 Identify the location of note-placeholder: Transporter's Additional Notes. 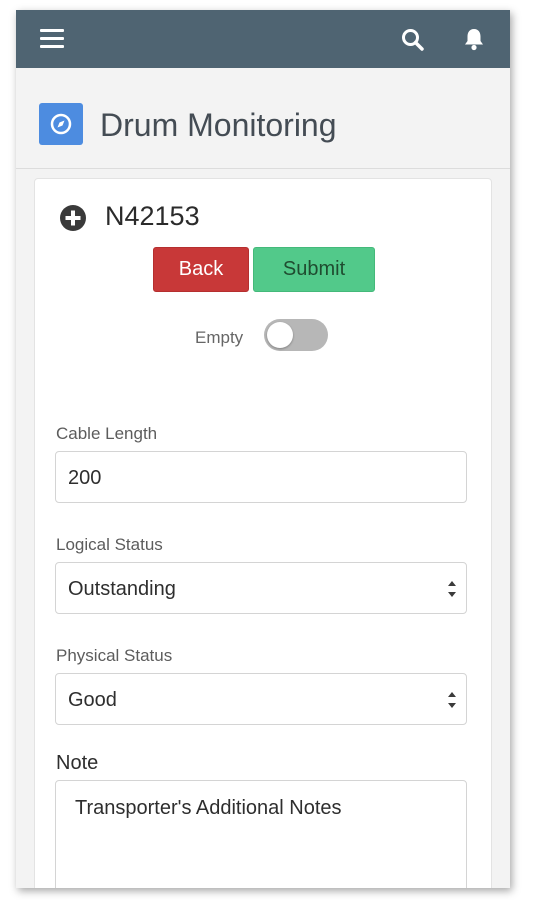
(208, 808).